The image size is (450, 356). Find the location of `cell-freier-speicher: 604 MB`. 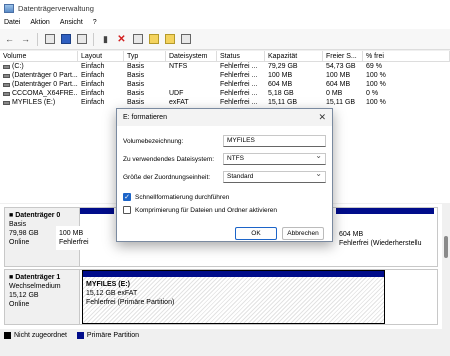

cell-freier-speicher: 604 MB is located at coordinates (338, 84).